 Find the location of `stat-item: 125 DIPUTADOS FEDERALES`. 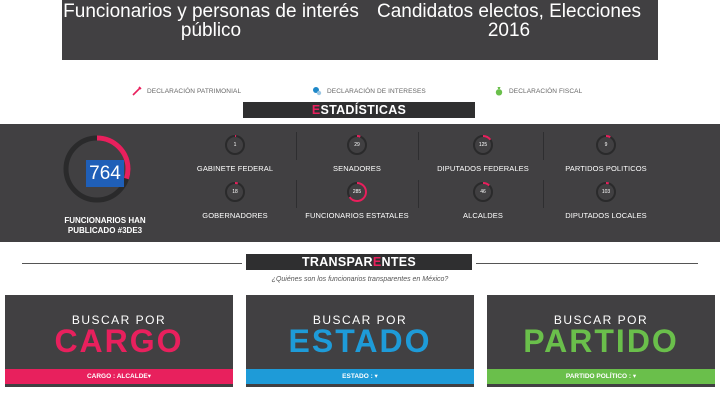

stat-item: 125 DIPUTADOS FEDERALES is located at coordinates (483, 153).